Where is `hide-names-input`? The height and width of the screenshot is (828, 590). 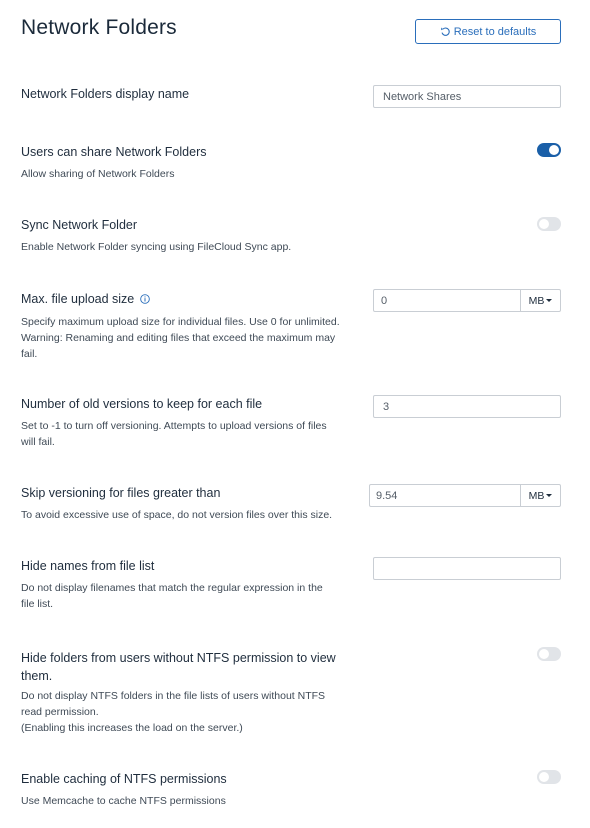
hide-names-input is located at coordinates (467, 568).